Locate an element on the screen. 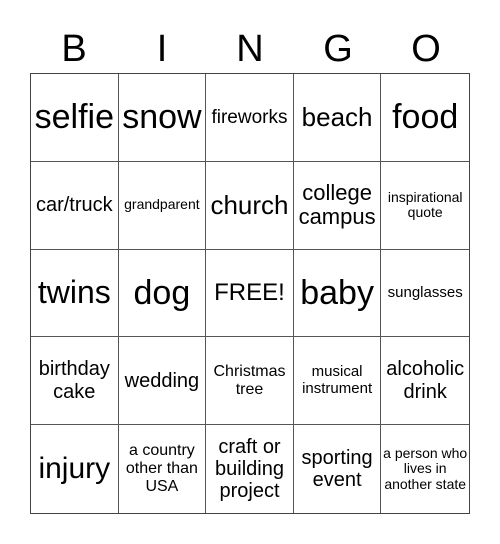 Image resolution: width=500 pixels, height=544 pixels. header-letter-n: N is located at coordinates (250, 49).